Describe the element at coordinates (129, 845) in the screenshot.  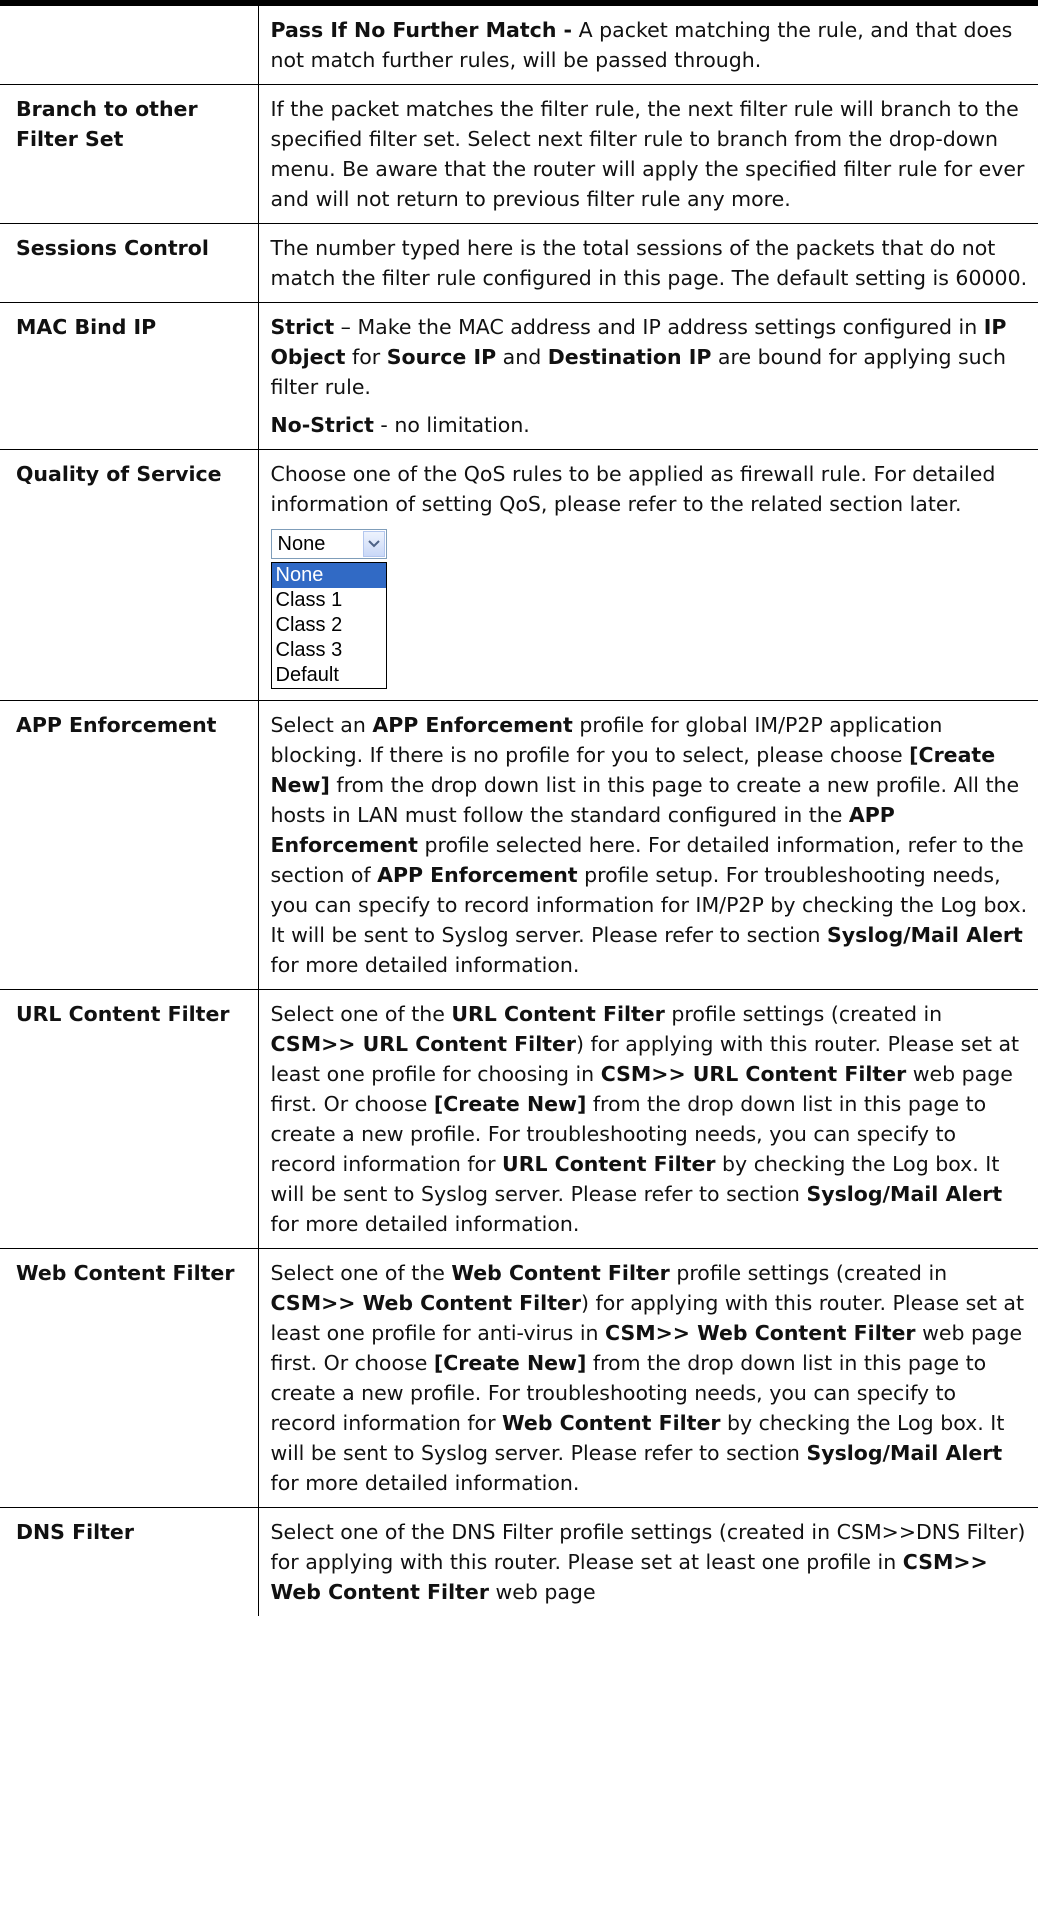
I see `term-cell-app-enforcement: APP Enforcement` at that location.